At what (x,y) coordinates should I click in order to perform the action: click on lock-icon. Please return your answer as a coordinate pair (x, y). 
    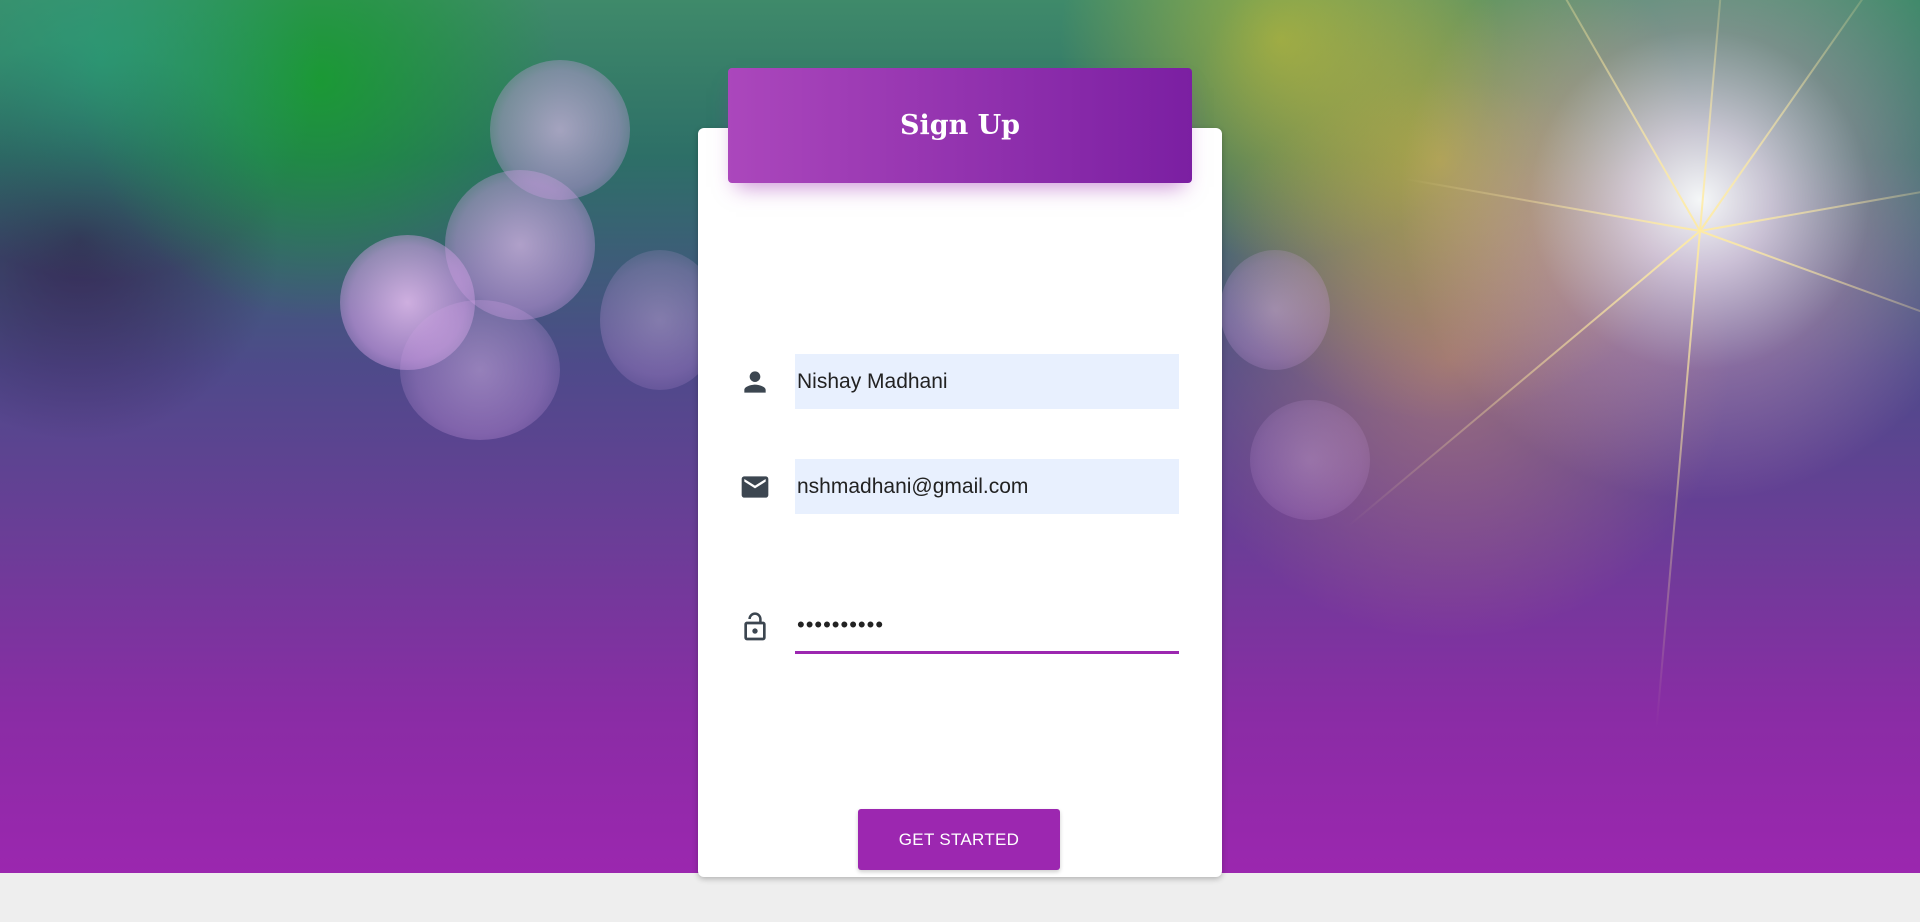
    Looking at the image, I should click on (755, 627).